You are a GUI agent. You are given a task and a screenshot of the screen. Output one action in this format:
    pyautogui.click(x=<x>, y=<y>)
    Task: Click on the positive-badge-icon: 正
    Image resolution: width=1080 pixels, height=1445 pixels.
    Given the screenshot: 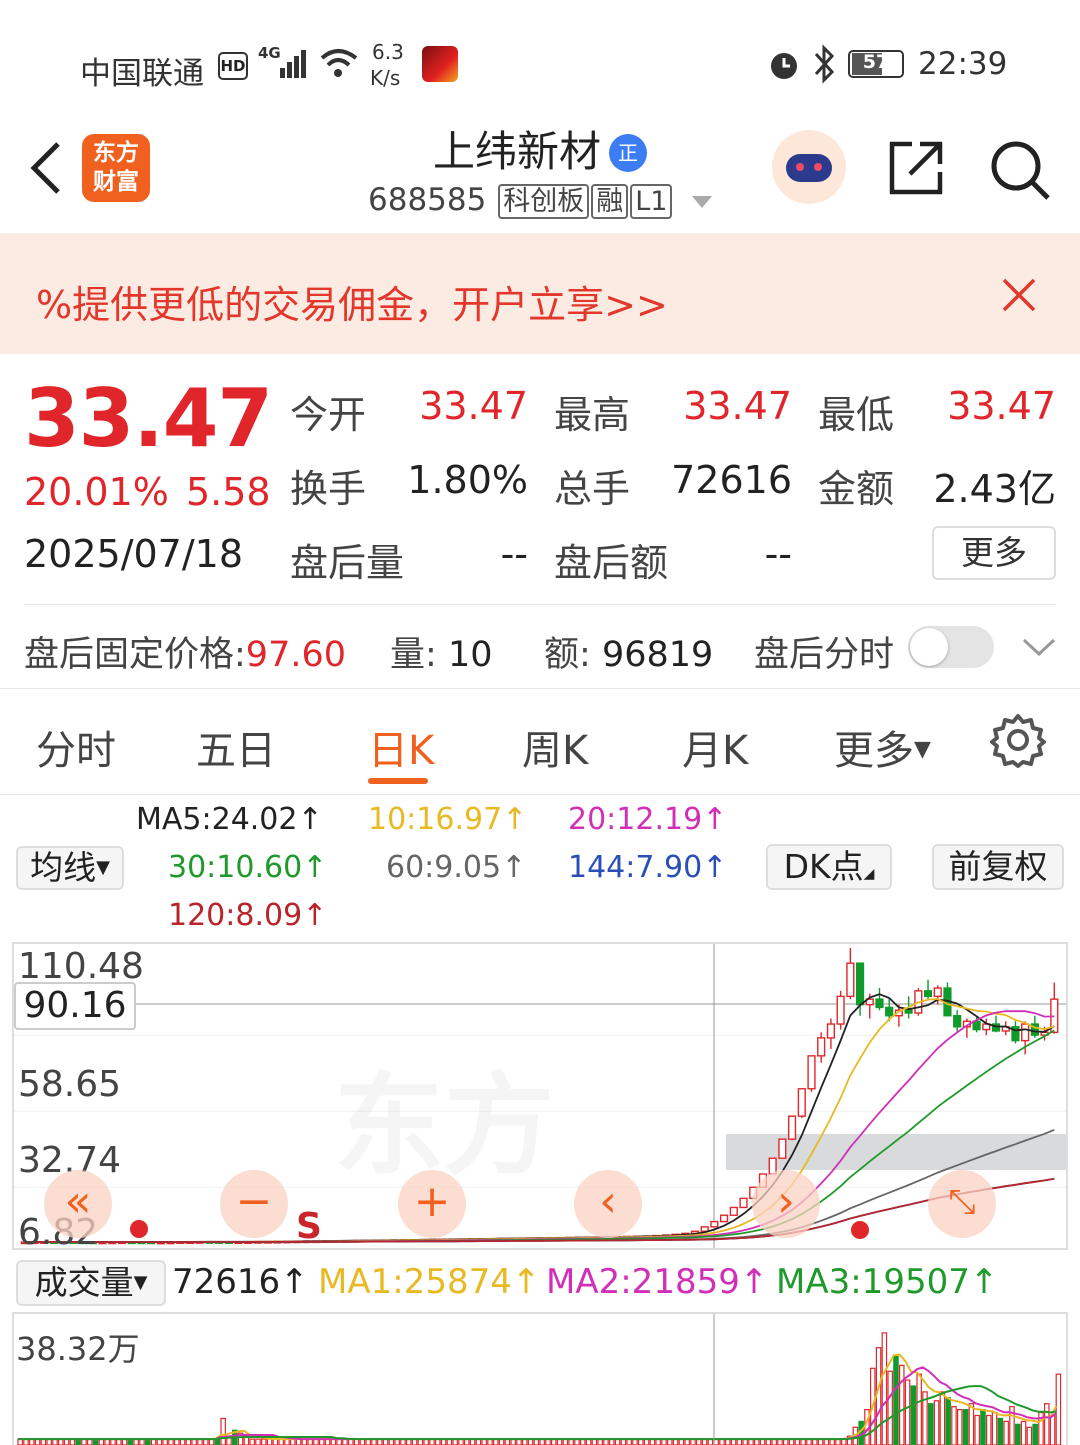 What is the action you would take?
    pyautogui.click(x=628, y=153)
    